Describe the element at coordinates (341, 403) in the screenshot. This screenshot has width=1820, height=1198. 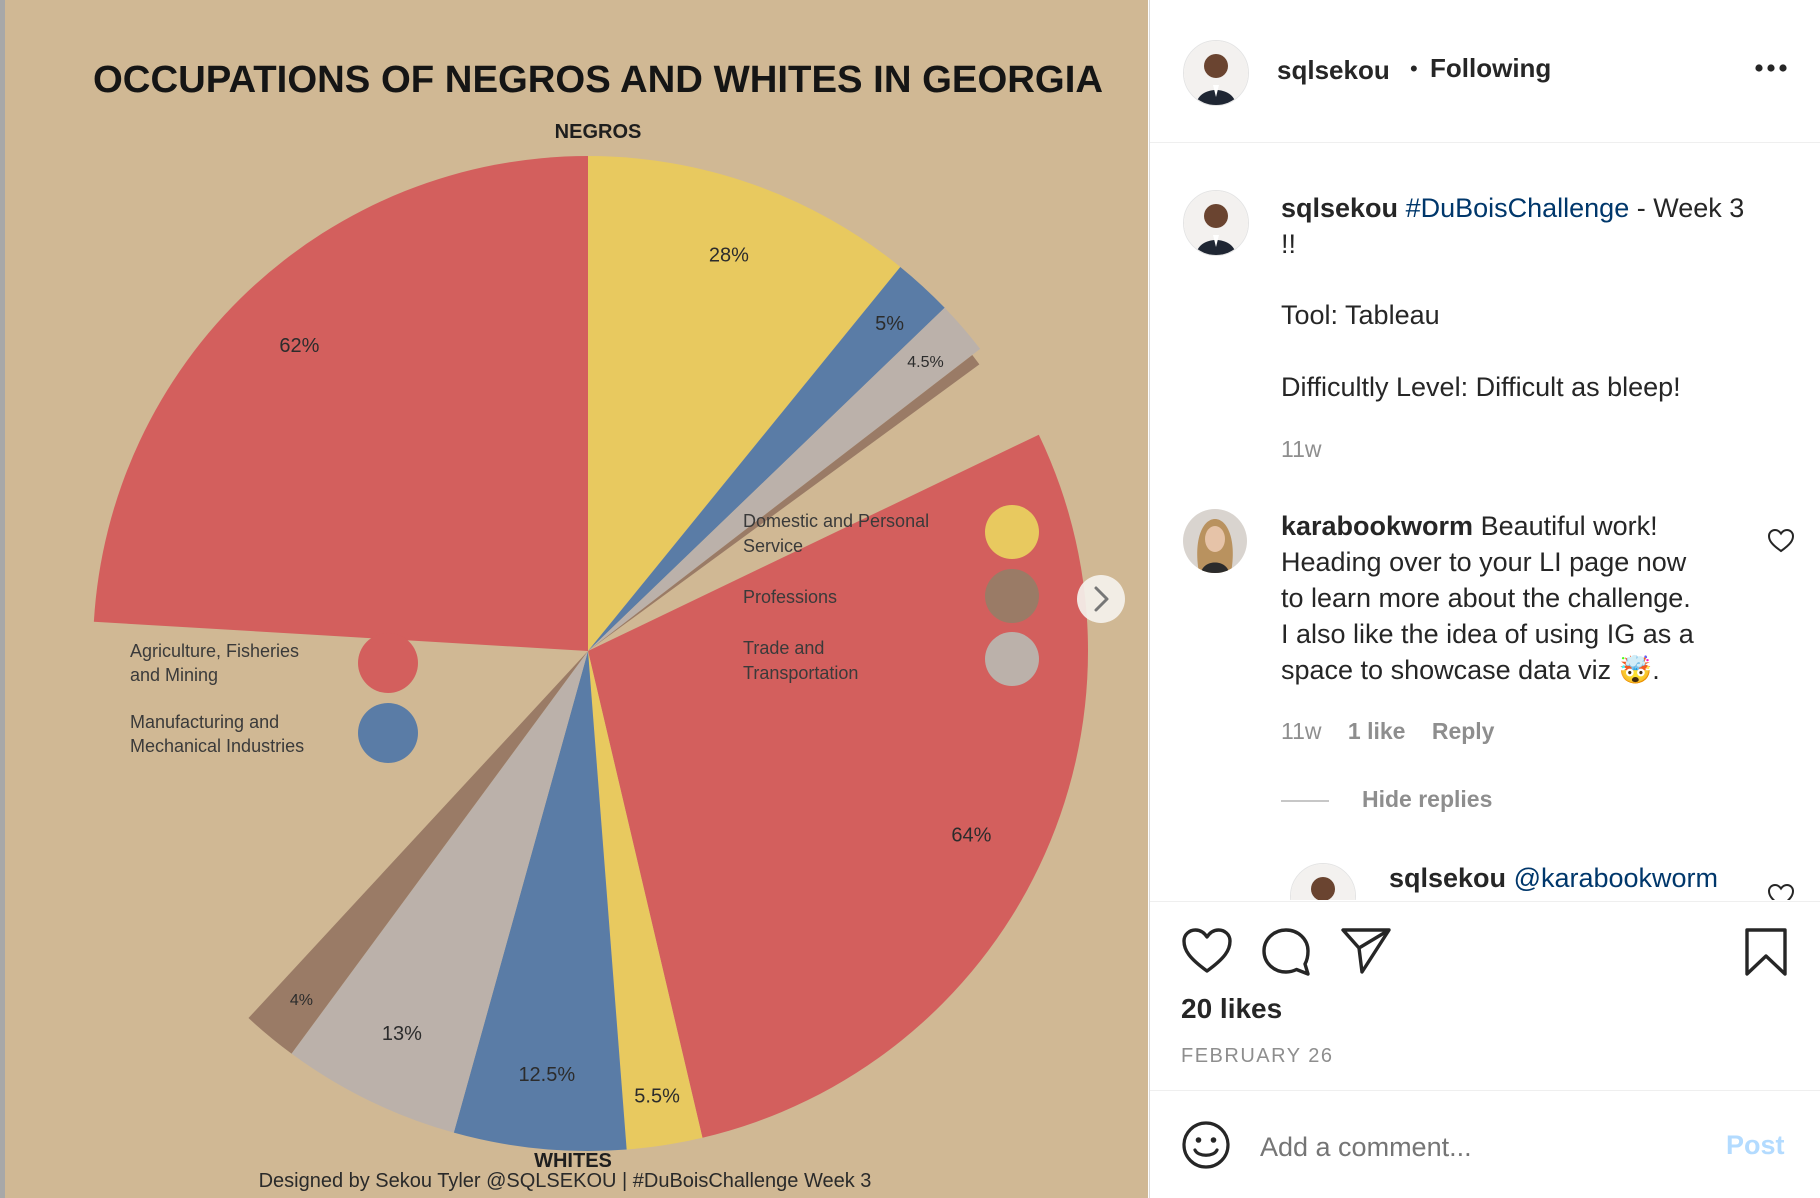
I see `slice-negros-agriculture-fisheries-and-mining` at that location.